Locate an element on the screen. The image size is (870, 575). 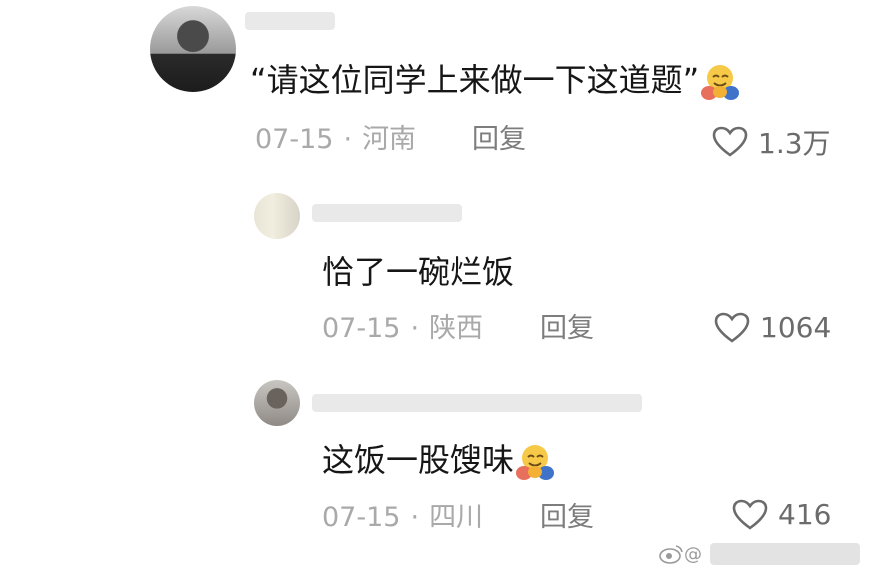
at-sign-icon: @ is located at coordinates (693, 554).